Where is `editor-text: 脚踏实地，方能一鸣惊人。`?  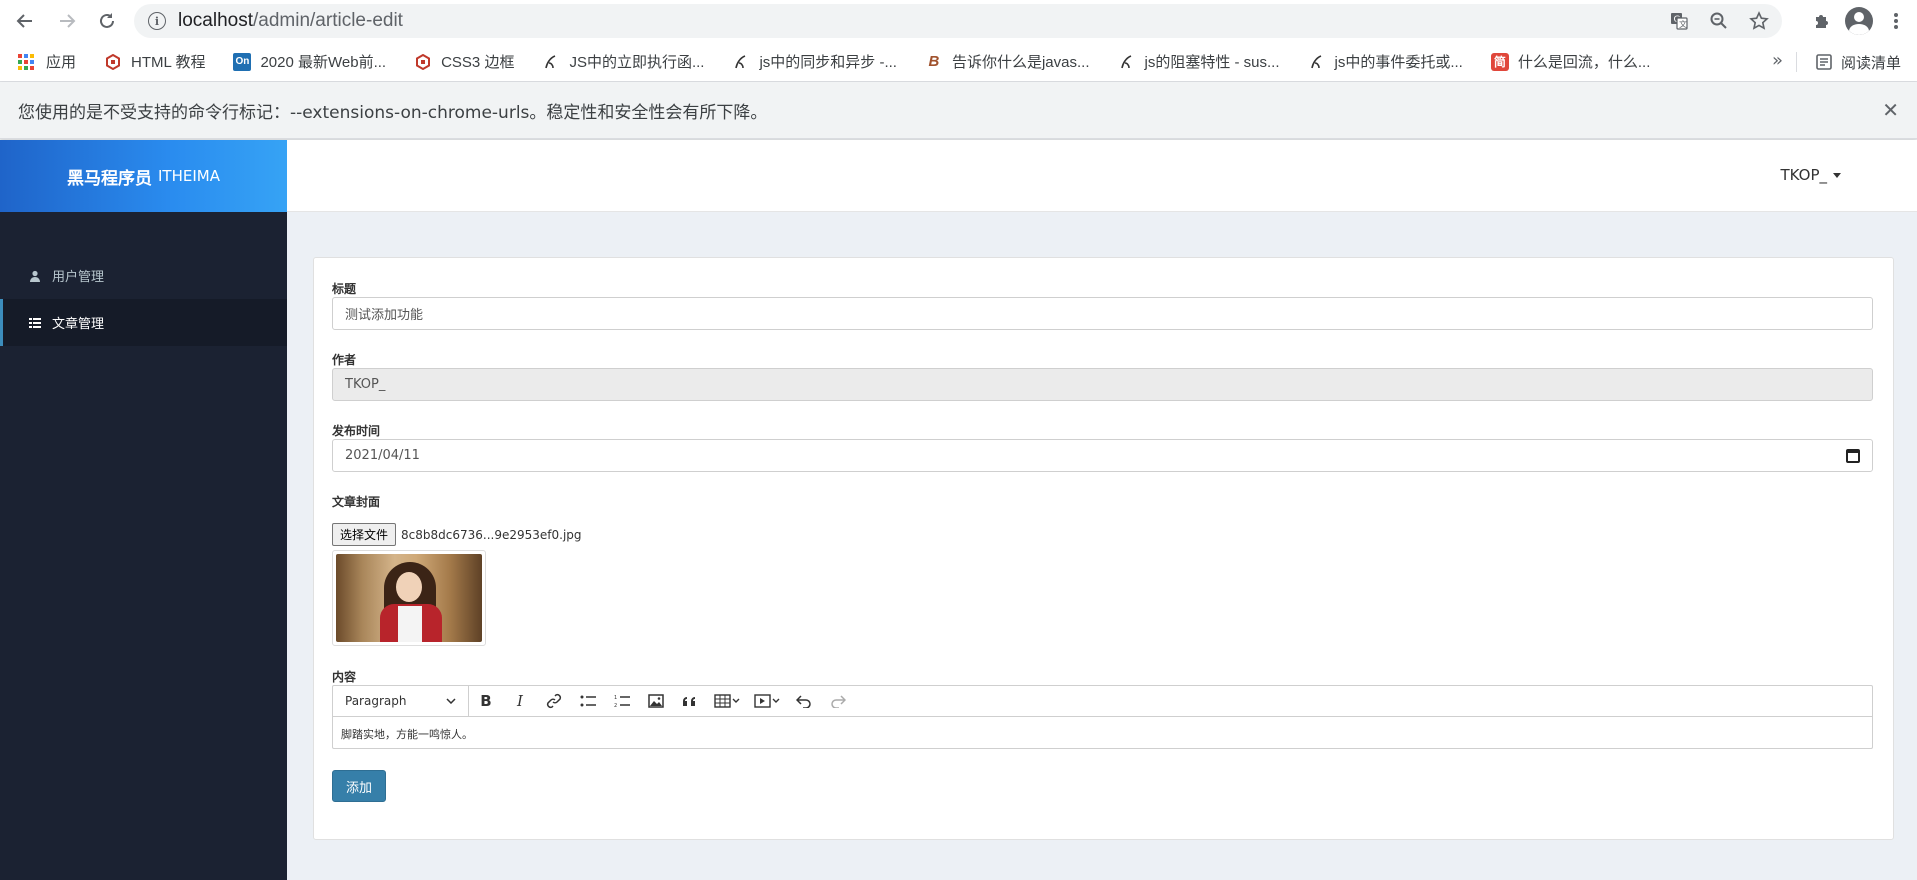
editor-text: 脚踏实地，方能一鸣惊人。 is located at coordinates (407, 734).